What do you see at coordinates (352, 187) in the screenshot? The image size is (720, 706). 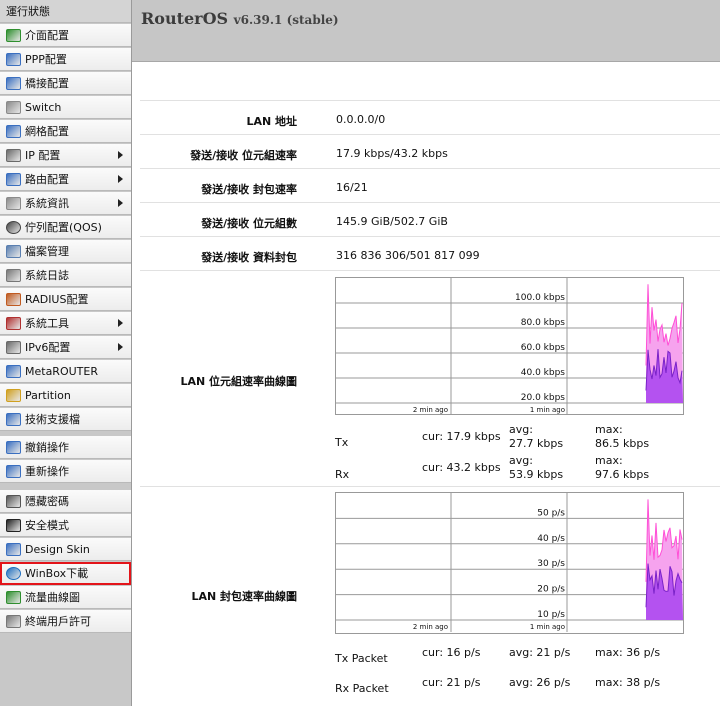 I see `row-value: 16/21` at bounding box center [352, 187].